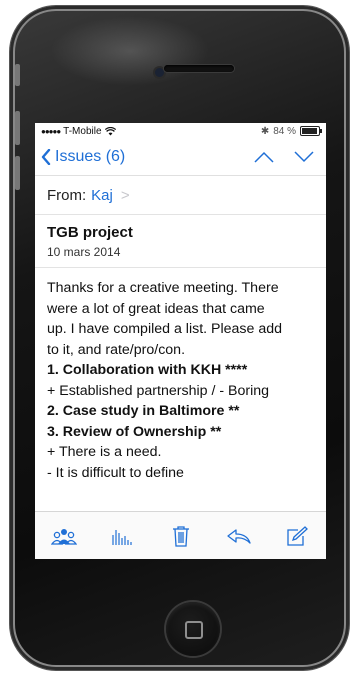  I want to click on status-bar: ●●●●● T-Mobile ✱ 84 %, so click(180, 131).